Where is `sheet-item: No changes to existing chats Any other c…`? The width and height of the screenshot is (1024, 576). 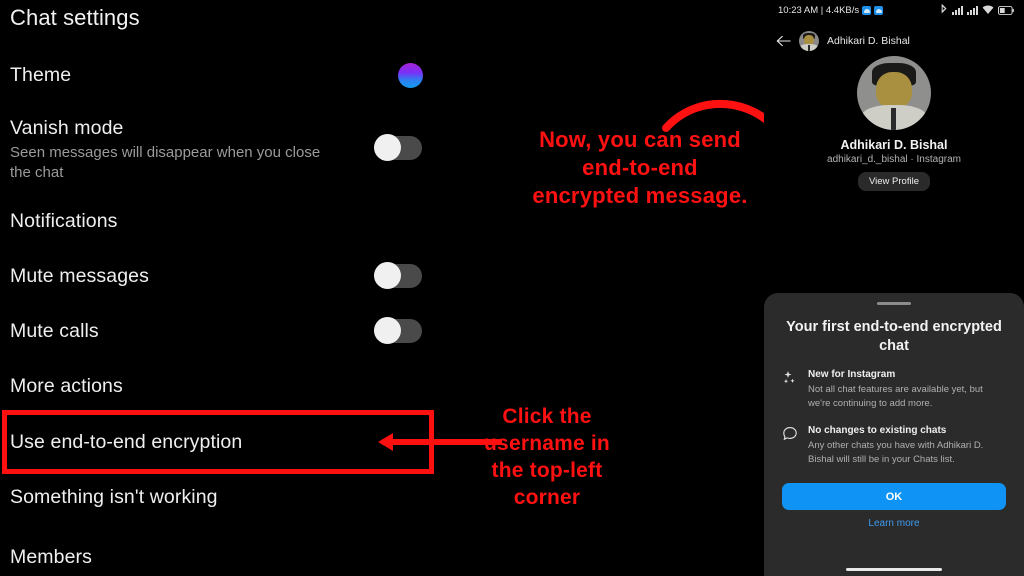
sheet-item: No changes to existing chats Any other c… is located at coordinates (894, 446).